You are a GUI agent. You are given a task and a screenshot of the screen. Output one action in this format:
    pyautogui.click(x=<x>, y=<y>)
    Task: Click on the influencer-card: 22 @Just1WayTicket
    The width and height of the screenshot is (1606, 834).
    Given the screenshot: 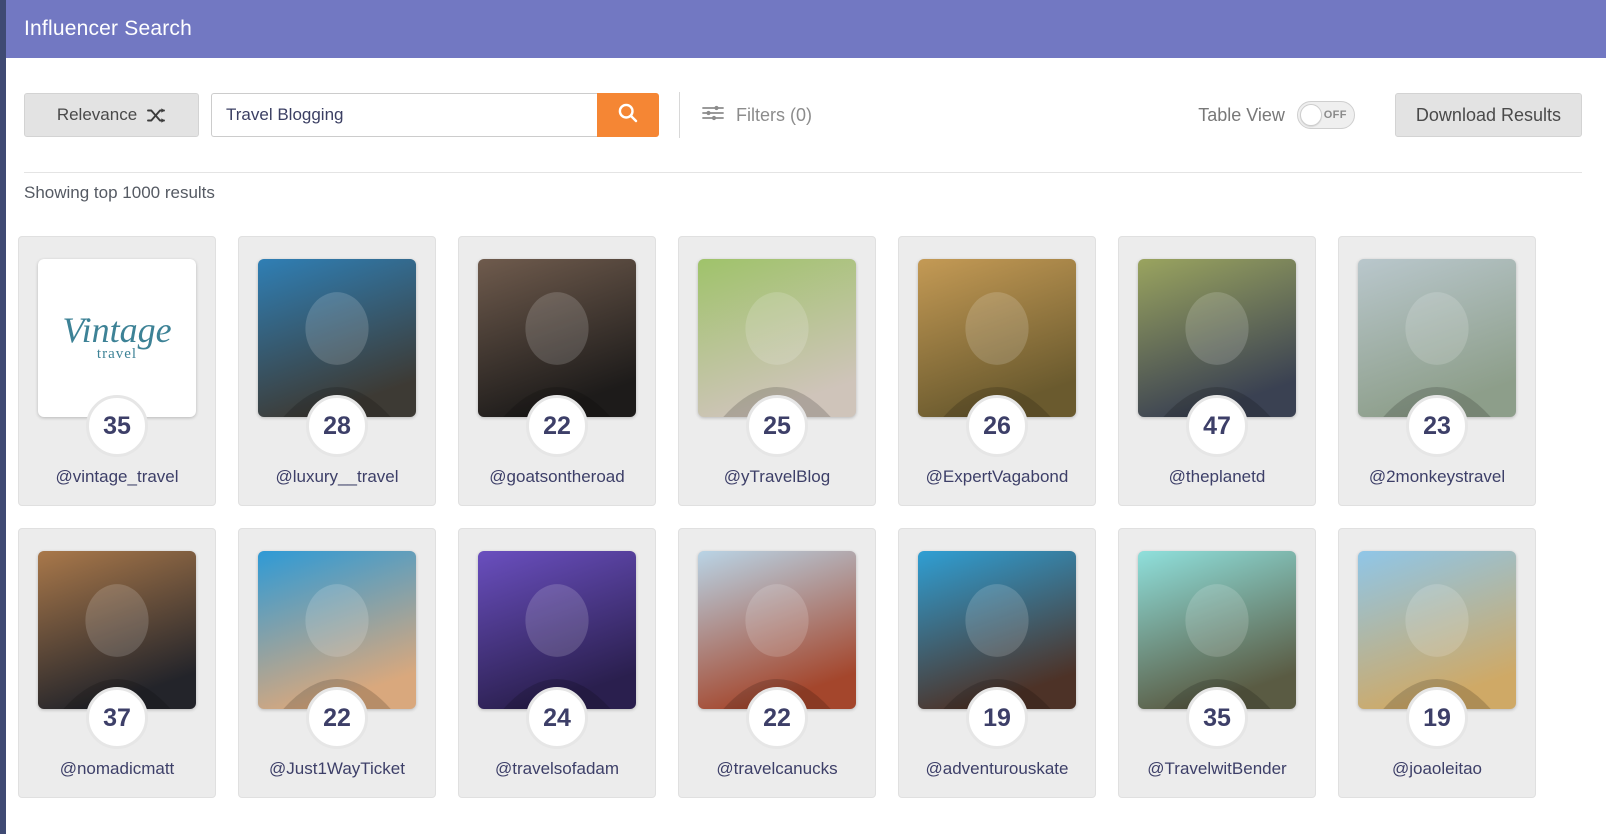 What is the action you would take?
    pyautogui.click(x=337, y=663)
    